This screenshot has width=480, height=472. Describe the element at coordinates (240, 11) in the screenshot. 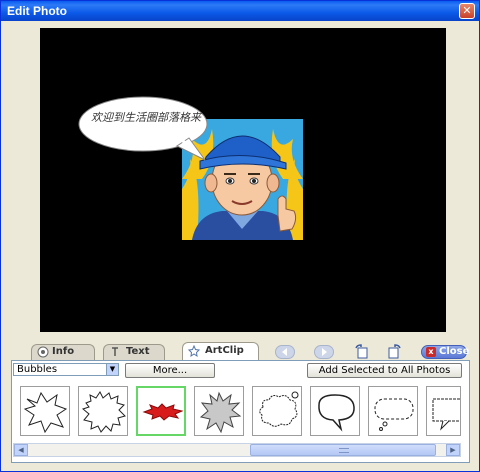

I see `title-bar: Edit Photo ✕` at that location.